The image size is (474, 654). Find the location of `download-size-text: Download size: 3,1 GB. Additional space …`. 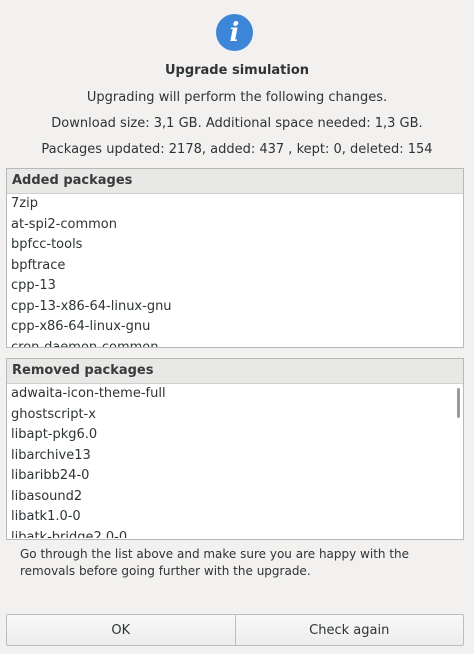

download-size-text: Download size: 3,1 GB. Additional space … is located at coordinates (237, 123).